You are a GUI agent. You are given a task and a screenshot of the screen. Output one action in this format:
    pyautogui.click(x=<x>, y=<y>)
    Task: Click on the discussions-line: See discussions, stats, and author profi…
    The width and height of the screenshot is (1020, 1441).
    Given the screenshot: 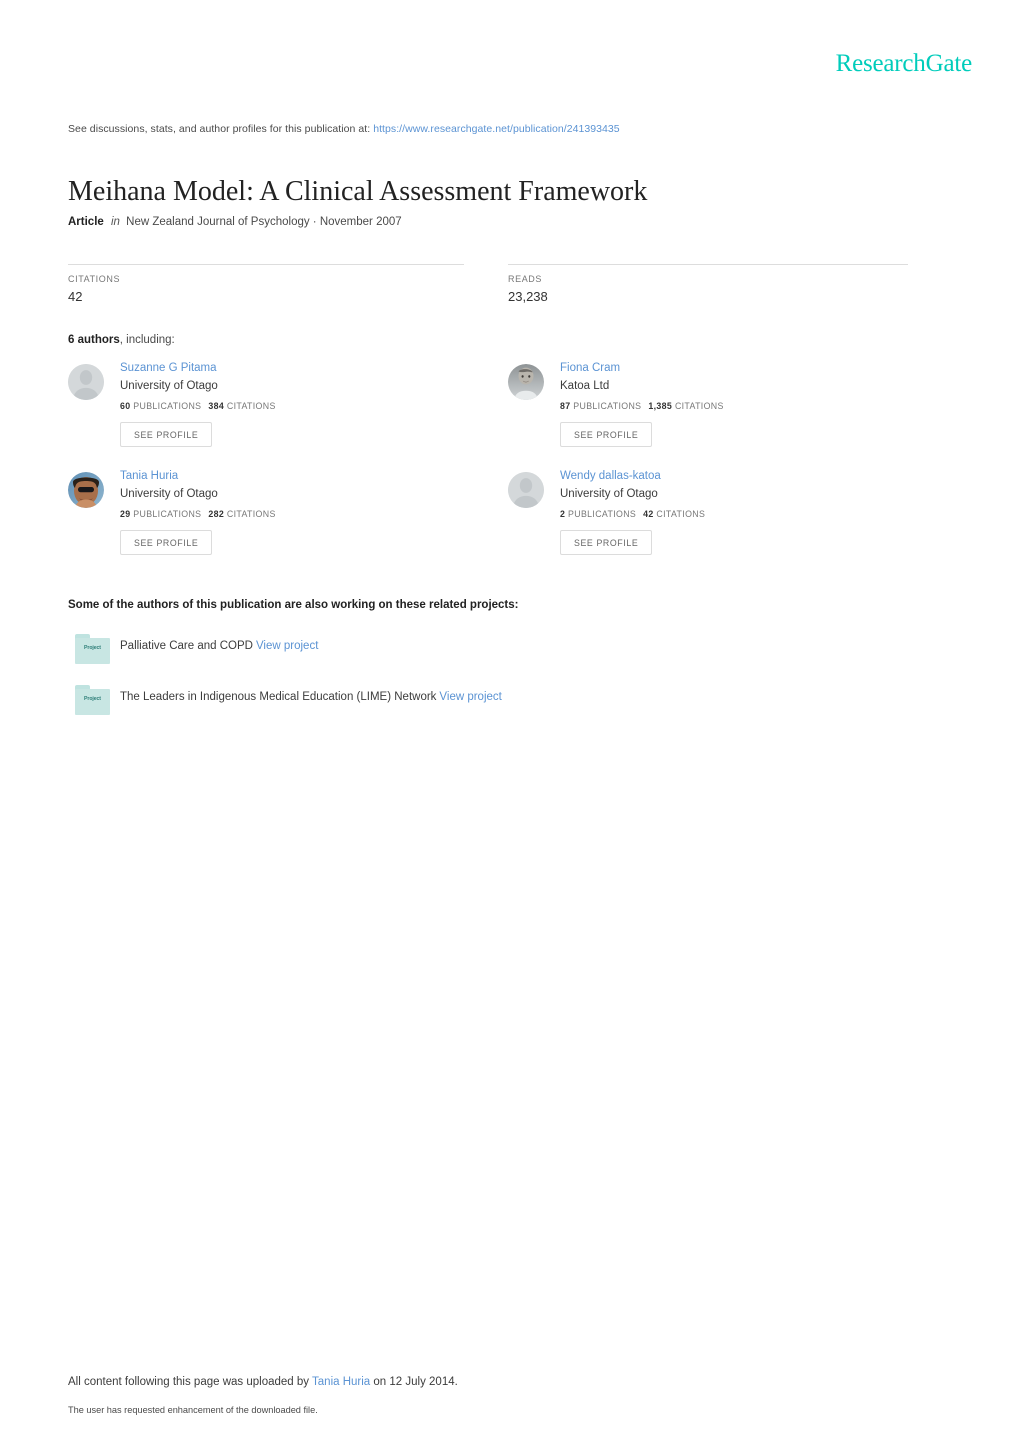 What is the action you would take?
    pyautogui.click(x=344, y=129)
    